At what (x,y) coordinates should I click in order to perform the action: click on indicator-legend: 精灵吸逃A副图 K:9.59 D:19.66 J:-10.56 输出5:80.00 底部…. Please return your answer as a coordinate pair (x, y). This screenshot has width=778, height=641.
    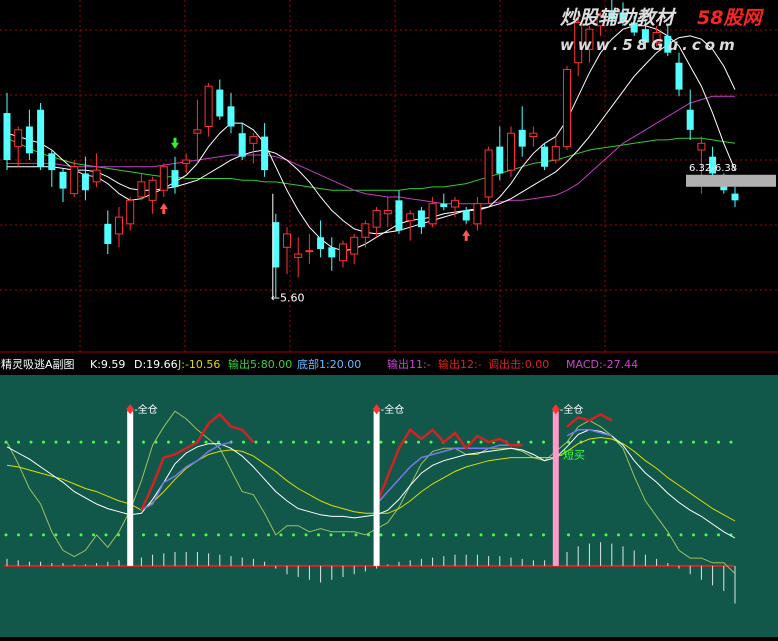
    Looking at the image, I should click on (319, 364).